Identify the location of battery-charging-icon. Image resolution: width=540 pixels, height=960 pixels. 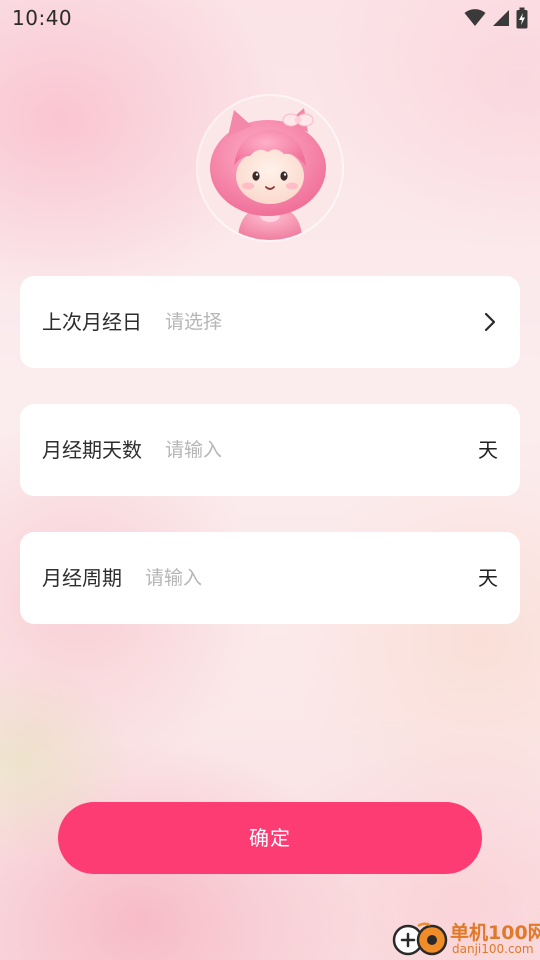
(522, 18).